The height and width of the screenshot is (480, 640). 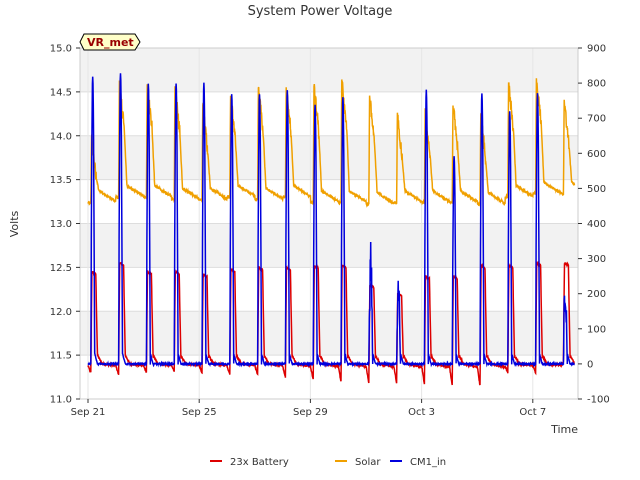 I want to click on y2-tick-label: 300, so click(x=596, y=259).